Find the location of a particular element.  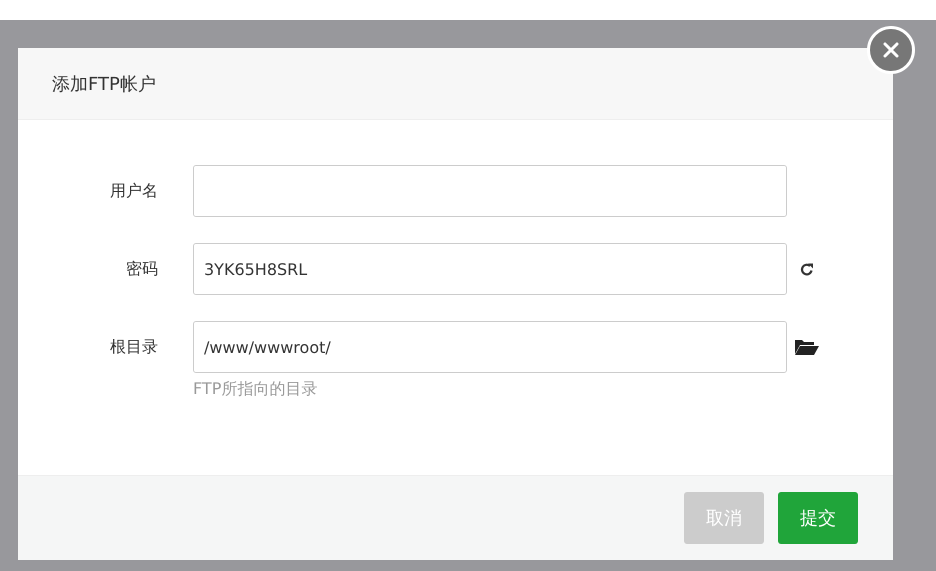

input-field: 3YK65H8SRL is located at coordinates (490, 269).